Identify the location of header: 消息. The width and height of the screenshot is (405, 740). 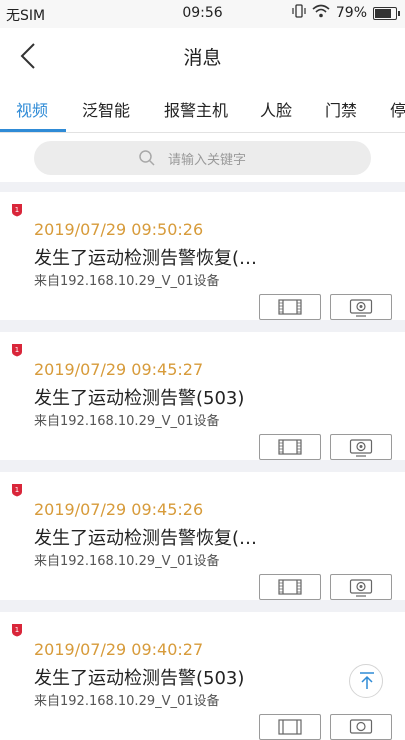
(202, 56).